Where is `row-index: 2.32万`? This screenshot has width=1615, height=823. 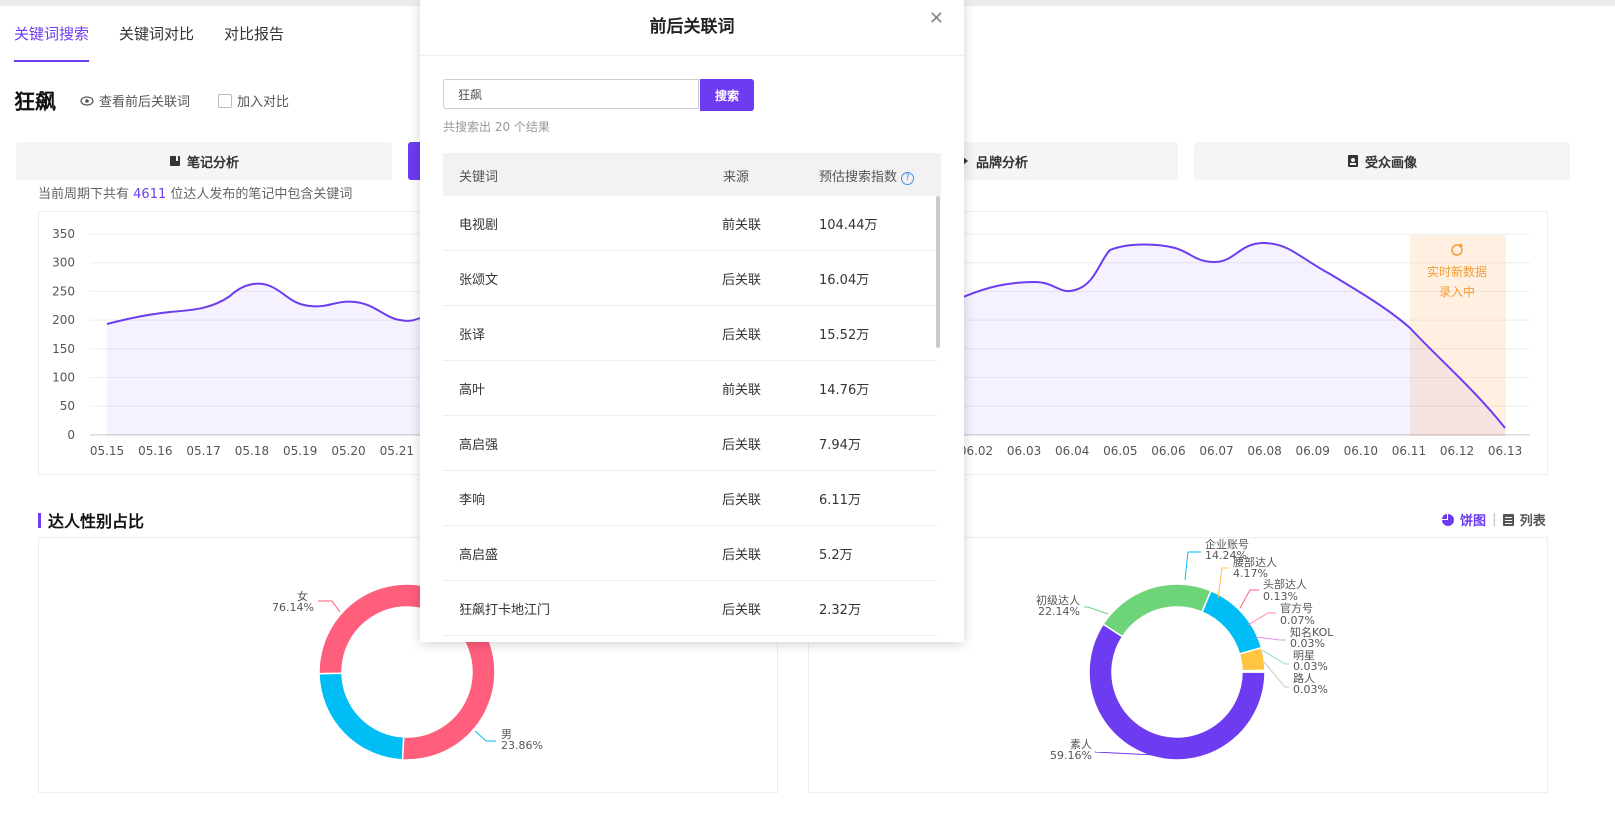 row-index: 2.32万 is located at coordinates (840, 610).